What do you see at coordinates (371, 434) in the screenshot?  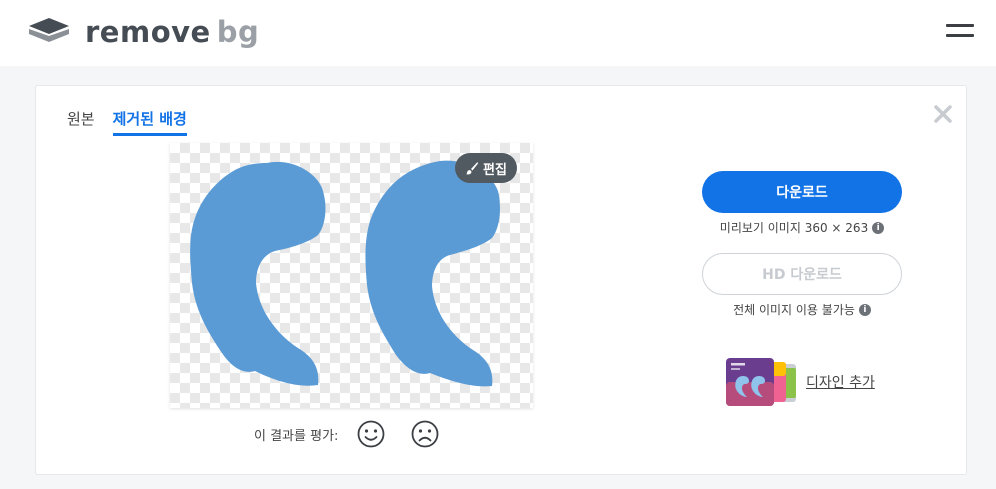 I see `smile-icon` at bounding box center [371, 434].